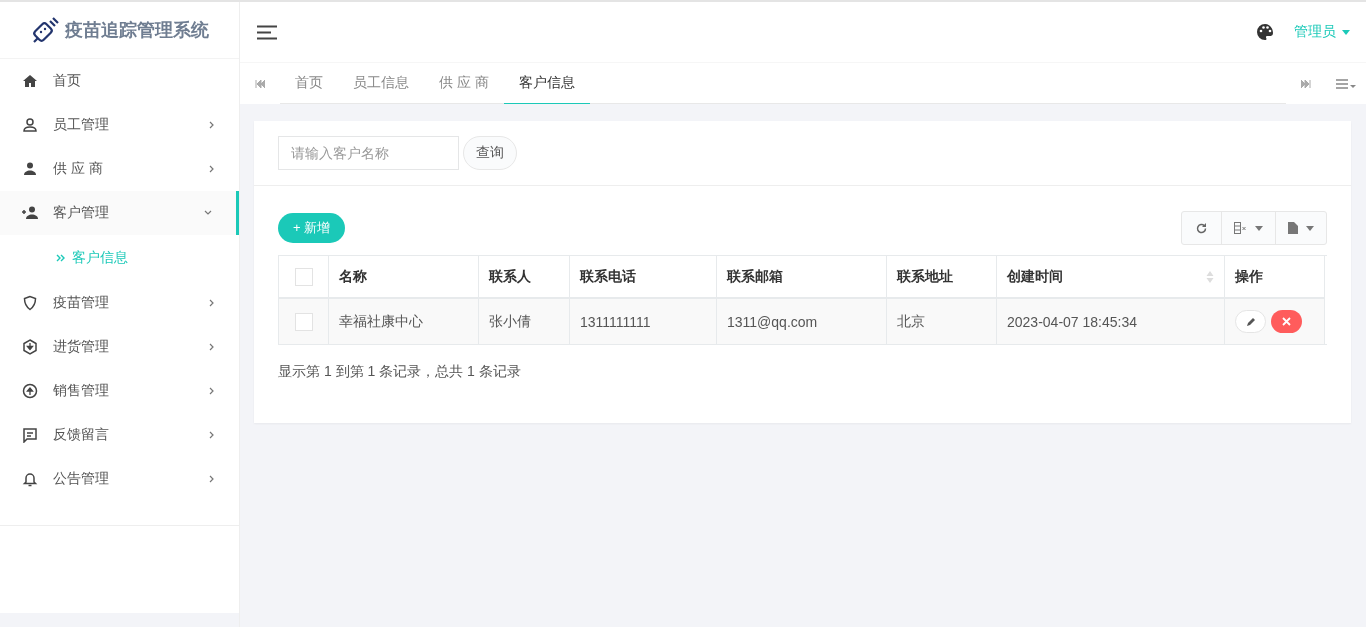  What do you see at coordinates (1240, 228) in the screenshot?
I see `columns-icon` at bounding box center [1240, 228].